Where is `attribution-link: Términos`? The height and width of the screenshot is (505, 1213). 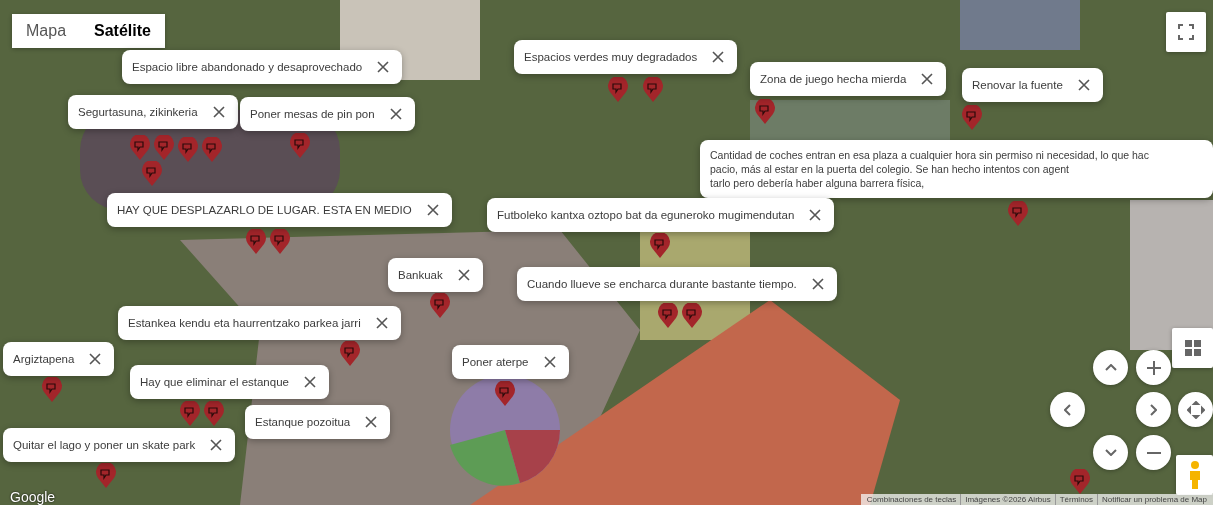 attribution-link: Términos is located at coordinates (1076, 499).